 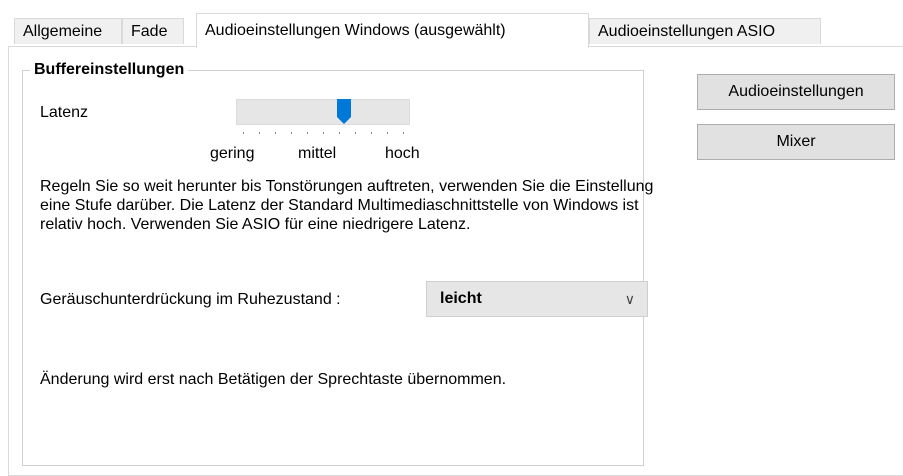 I want to click on tab-label: Audioeinstellungen ASIO, so click(x=687, y=31).